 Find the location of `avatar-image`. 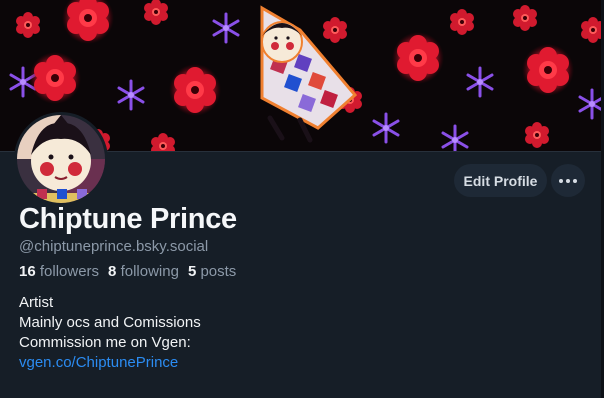

avatar-image is located at coordinates (61, 159).